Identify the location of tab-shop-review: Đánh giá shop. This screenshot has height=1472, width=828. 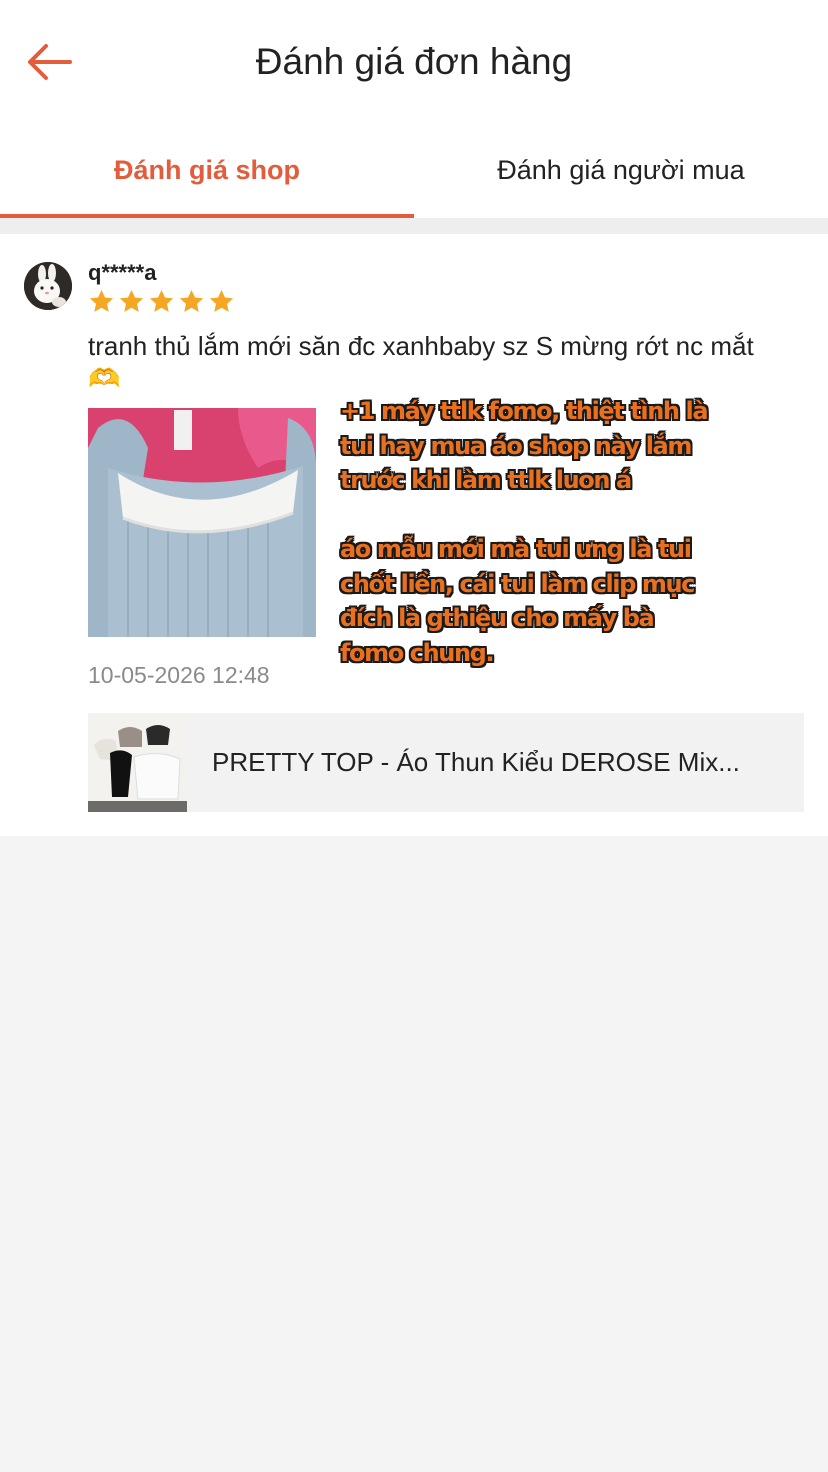
(207, 170).